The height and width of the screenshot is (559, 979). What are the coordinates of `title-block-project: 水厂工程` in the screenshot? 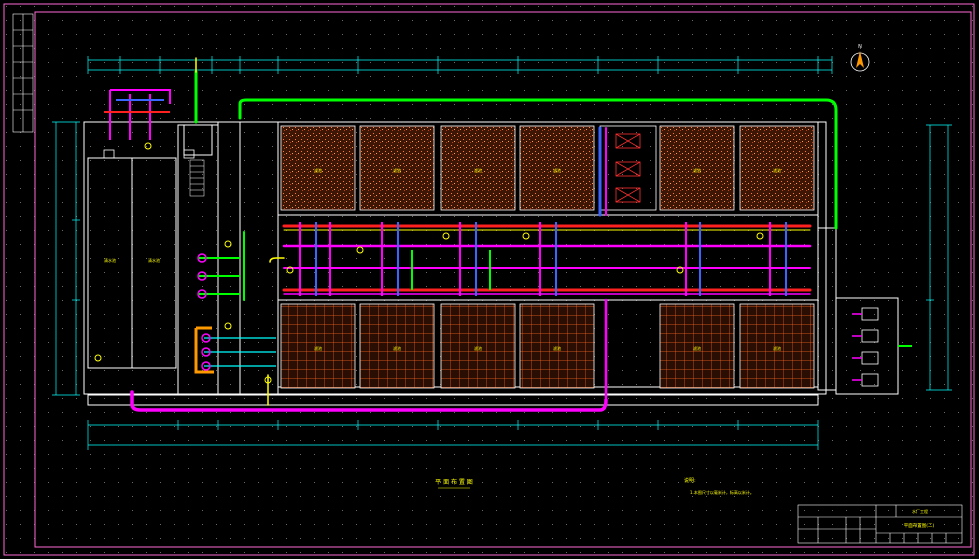 It's located at (920, 511).